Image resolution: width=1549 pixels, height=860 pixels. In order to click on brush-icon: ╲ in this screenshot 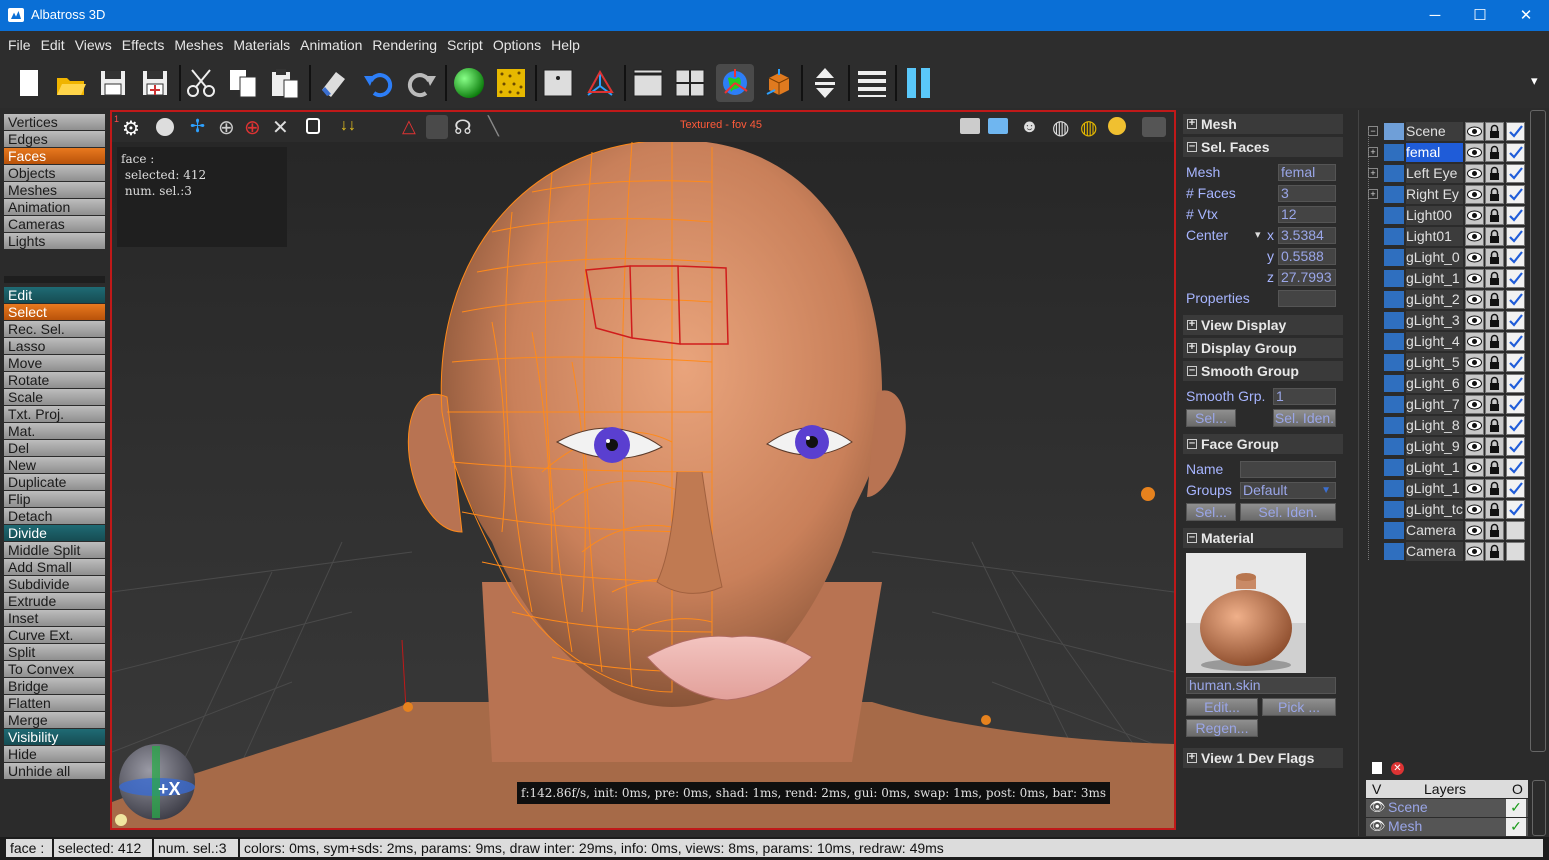, I will do `click(493, 126)`.